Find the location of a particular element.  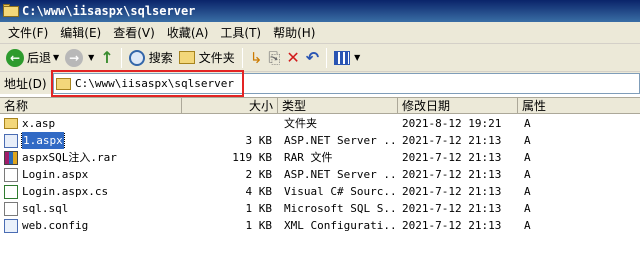

back-dropdown-icon: ▼ is located at coordinates (56, 57).